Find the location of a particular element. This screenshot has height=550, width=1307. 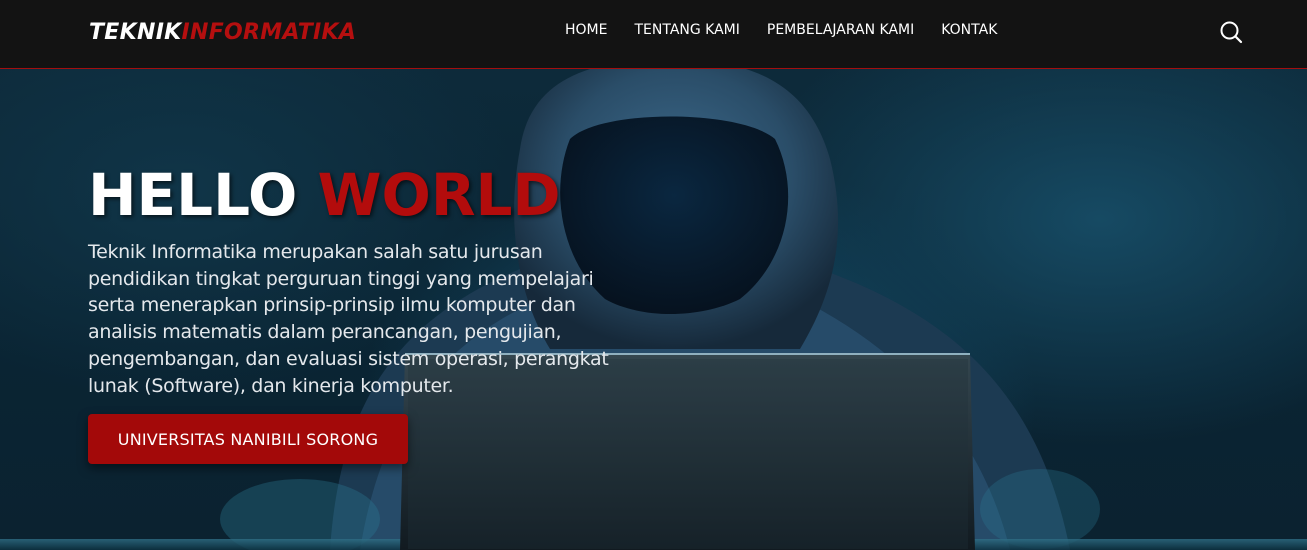

nav-kontak: KONTAK is located at coordinates (969, 30).